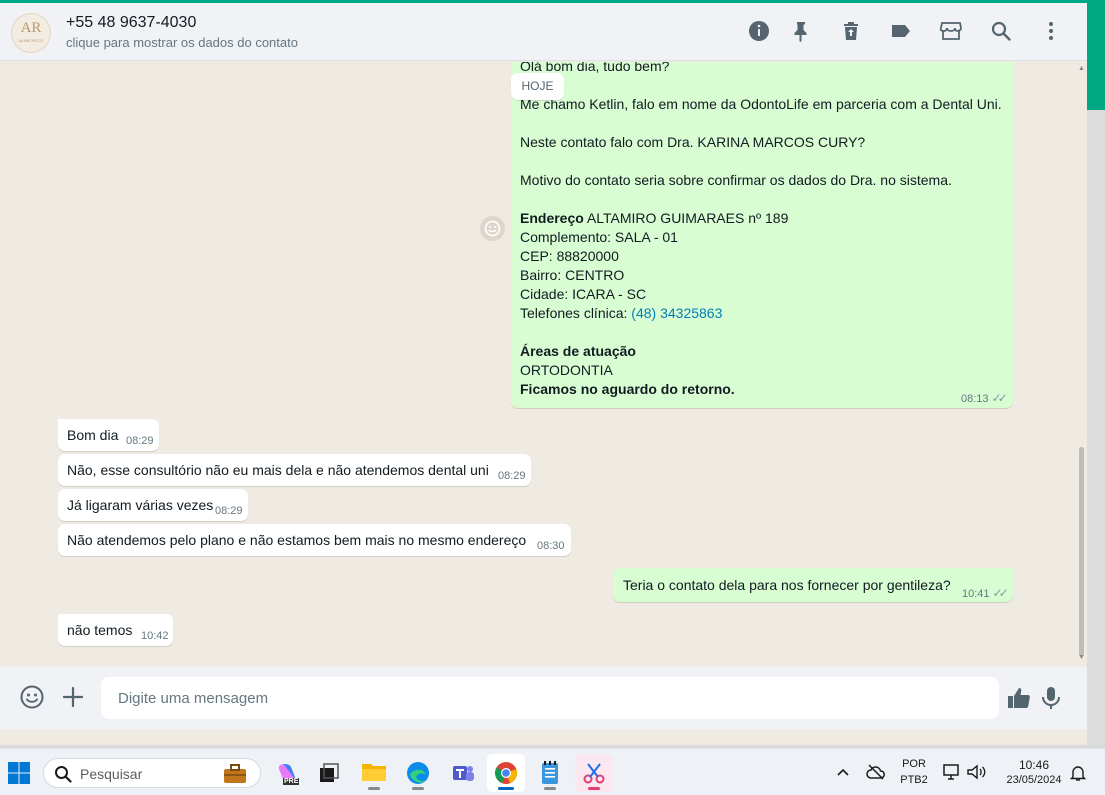 This screenshot has height=795, width=1105. Describe the element at coordinates (182, 42) in the screenshot. I see `contact-subtitle: clique para mostrar os dados do contato` at that location.